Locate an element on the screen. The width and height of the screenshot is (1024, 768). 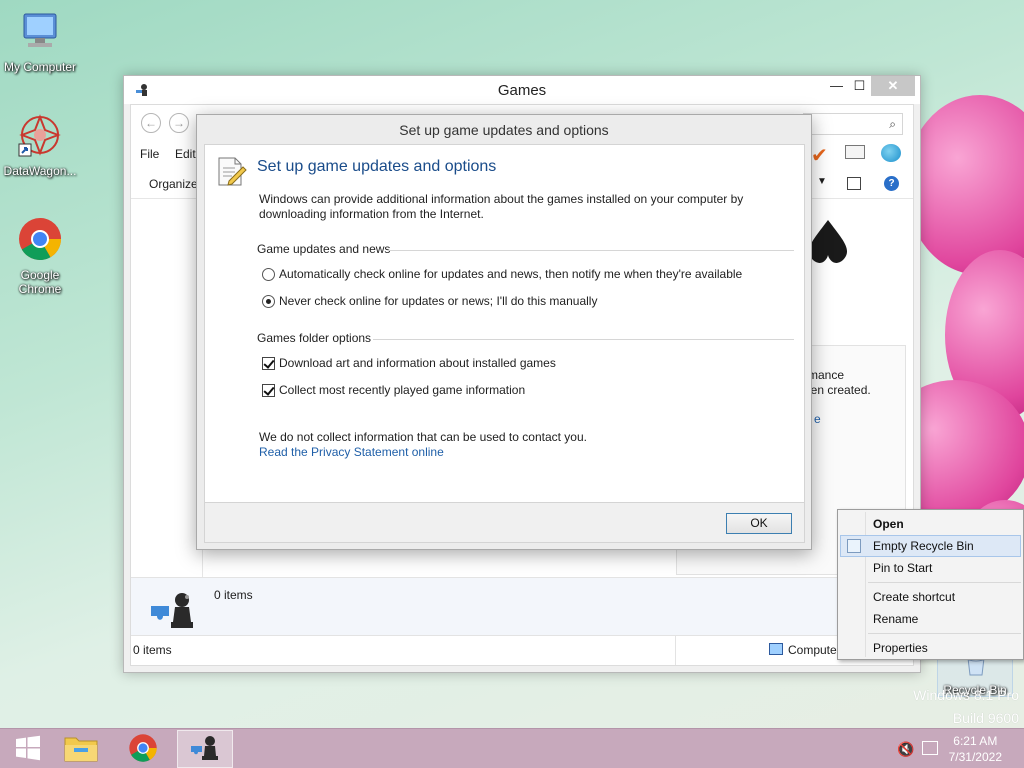
desktop-icon-label: Google Chrome is located at coordinates (40, 282).